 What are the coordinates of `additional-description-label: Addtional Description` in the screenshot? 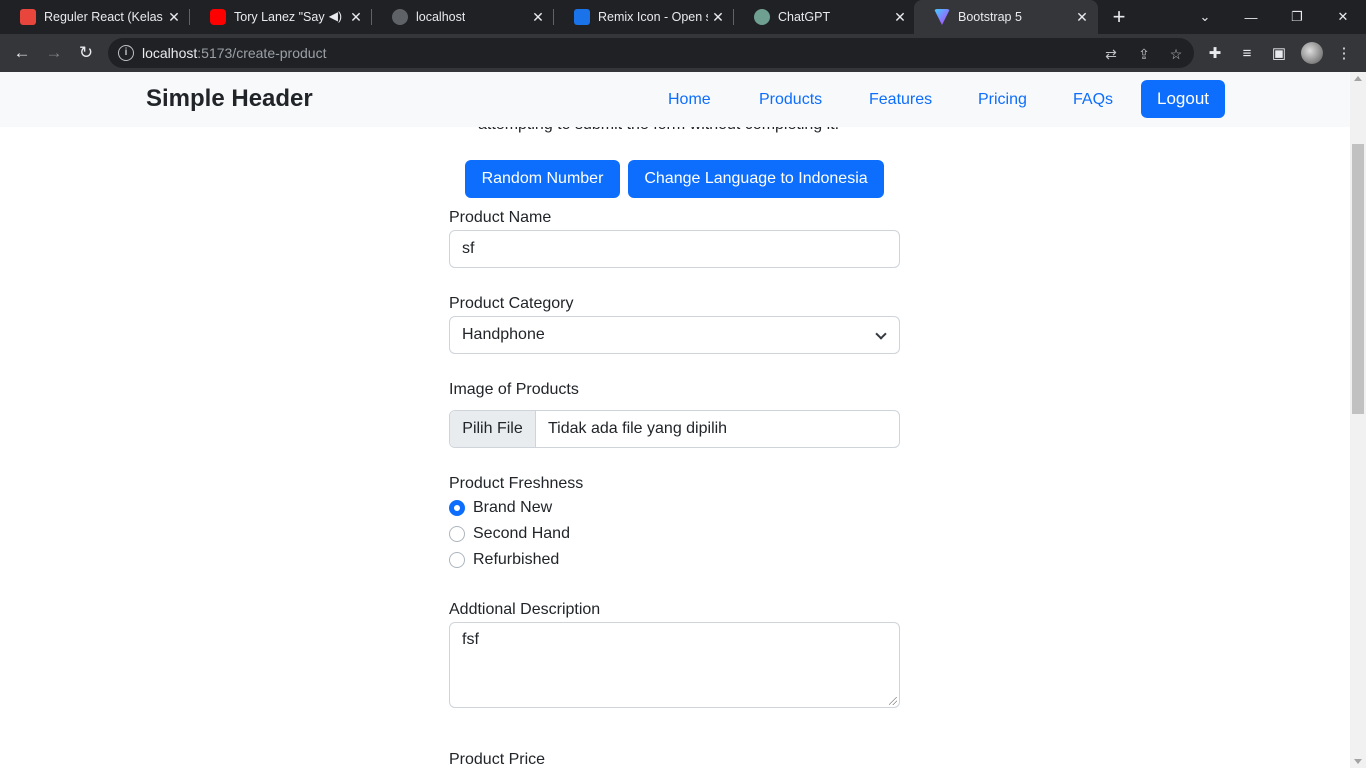 It's located at (525, 609).